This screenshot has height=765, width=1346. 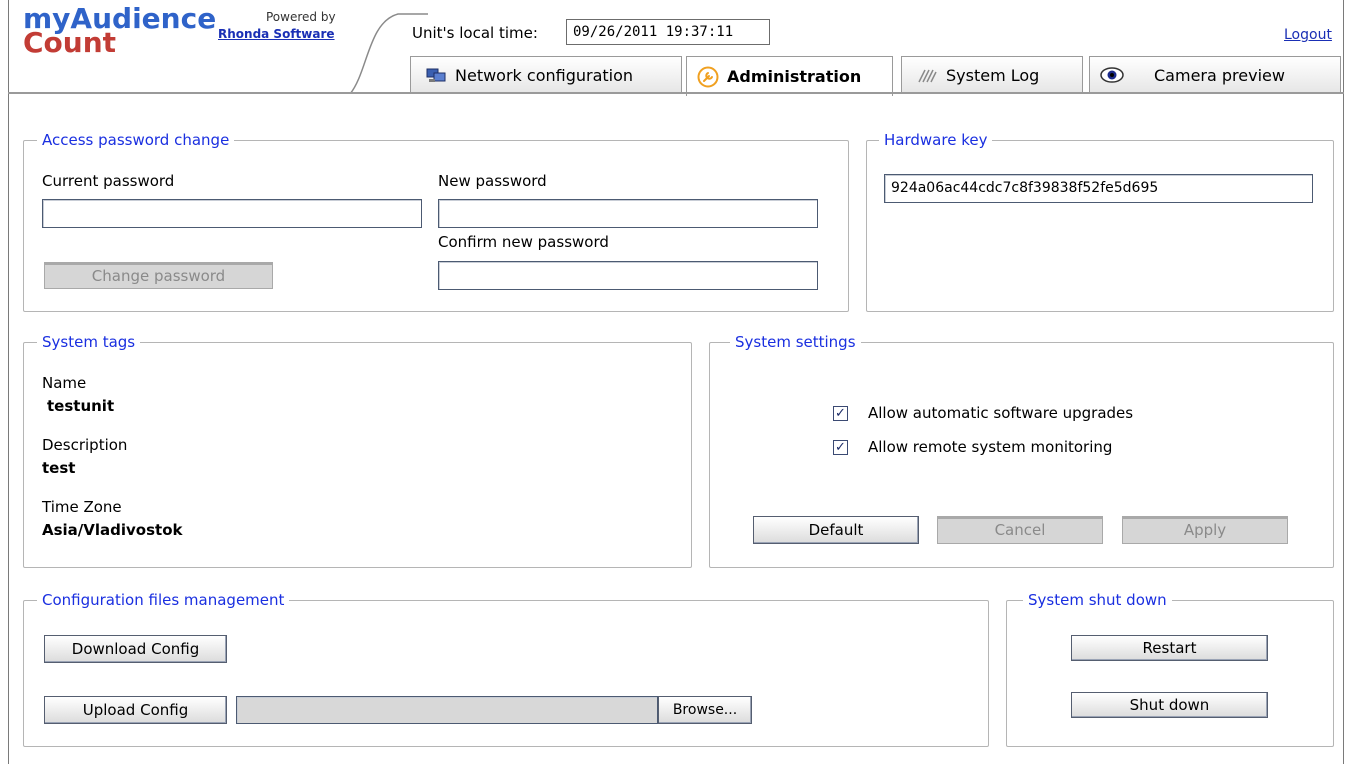 I want to click on confirm-password-label: Confirm new password, so click(x=523, y=242).